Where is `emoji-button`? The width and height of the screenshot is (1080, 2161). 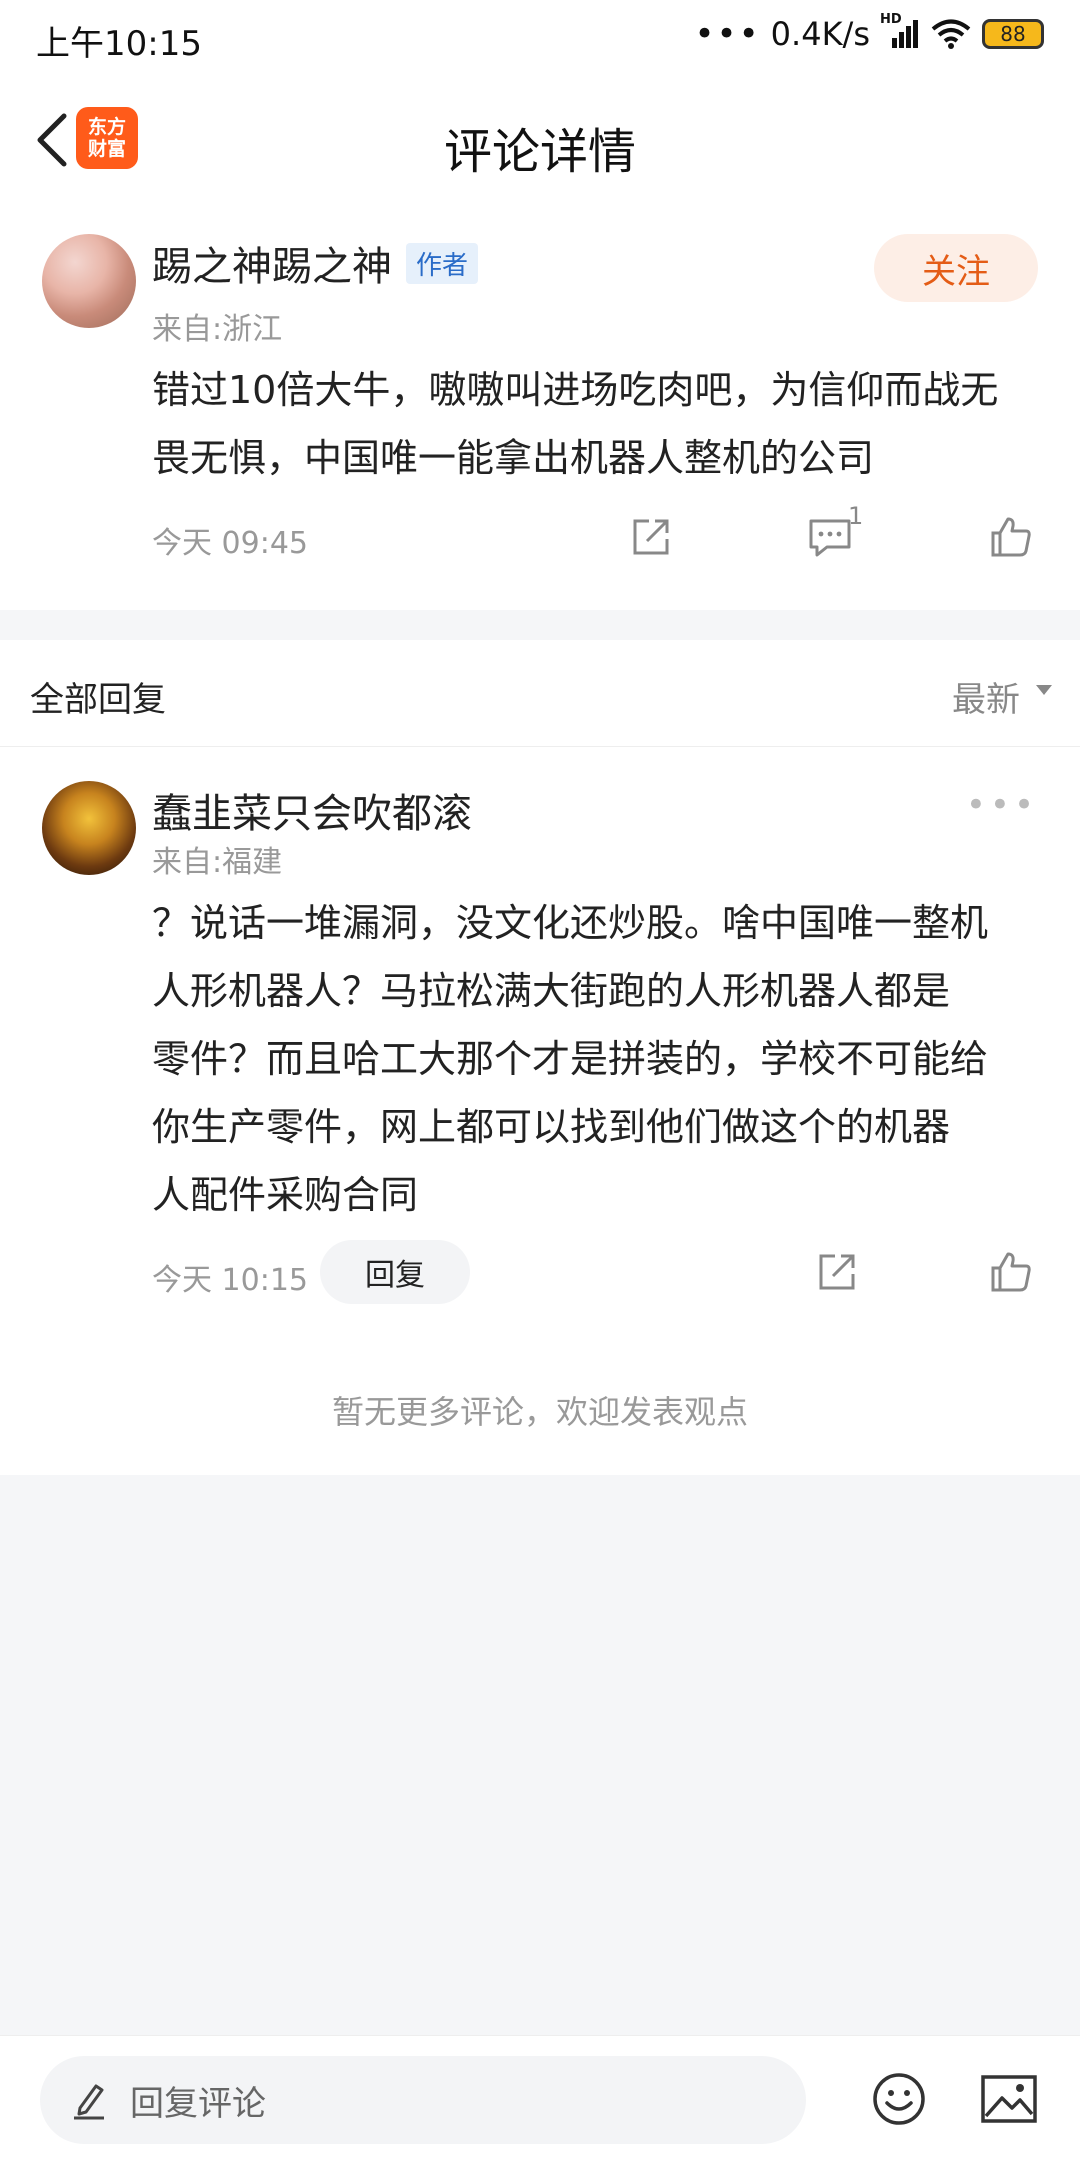
emoji-button is located at coordinates (899, 2099).